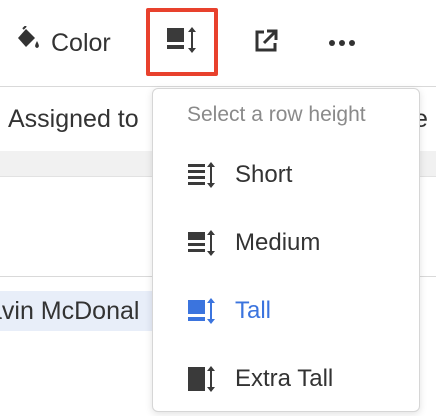 This screenshot has width=436, height=416. Describe the element at coordinates (81, 42) in the screenshot. I see `color-button-label: Color` at that location.